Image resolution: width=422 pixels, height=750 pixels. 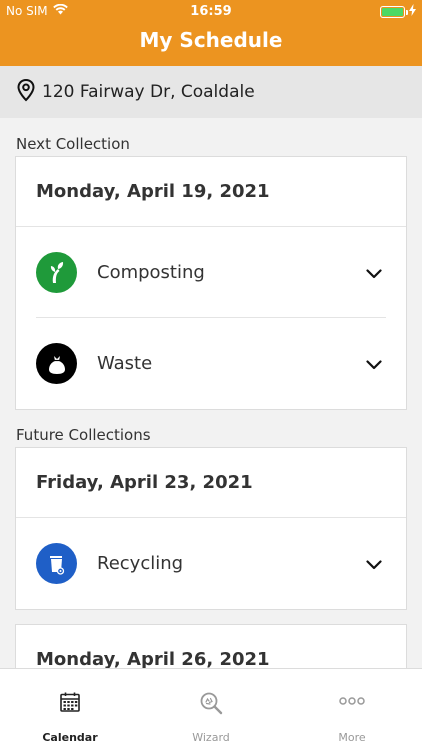 What do you see at coordinates (148, 92) in the screenshot?
I see `address-text: 120 Fairway Dr, Coaldale` at bounding box center [148, 92].